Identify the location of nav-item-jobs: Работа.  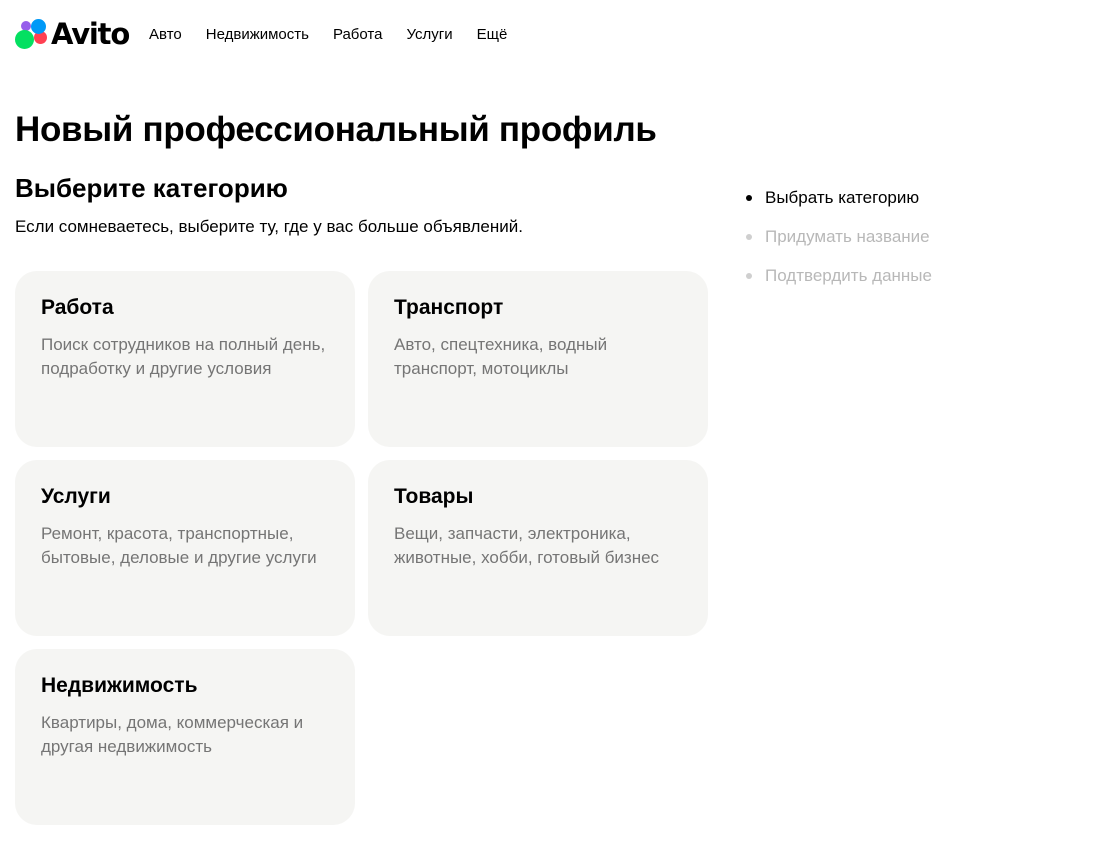
(358, 34).